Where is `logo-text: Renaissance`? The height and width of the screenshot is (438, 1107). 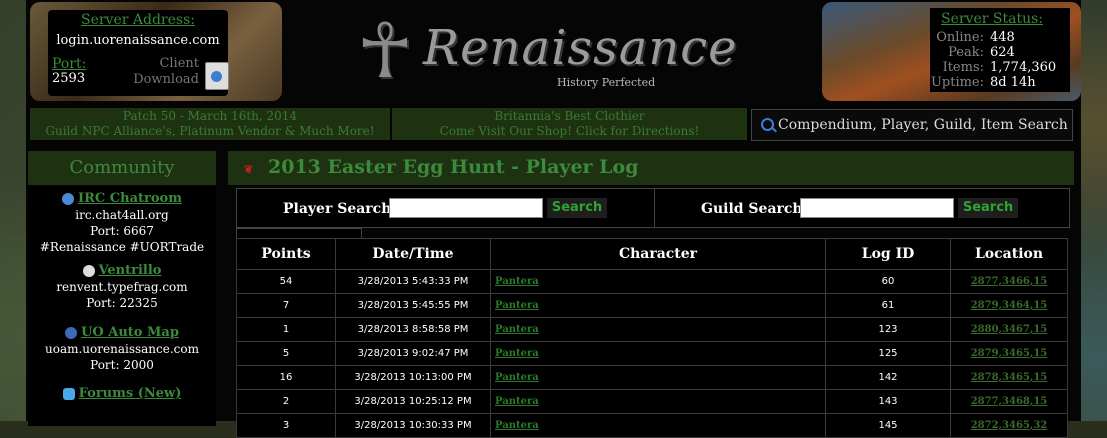 logo-text: Renaissance is located at coordinates (580, 48).